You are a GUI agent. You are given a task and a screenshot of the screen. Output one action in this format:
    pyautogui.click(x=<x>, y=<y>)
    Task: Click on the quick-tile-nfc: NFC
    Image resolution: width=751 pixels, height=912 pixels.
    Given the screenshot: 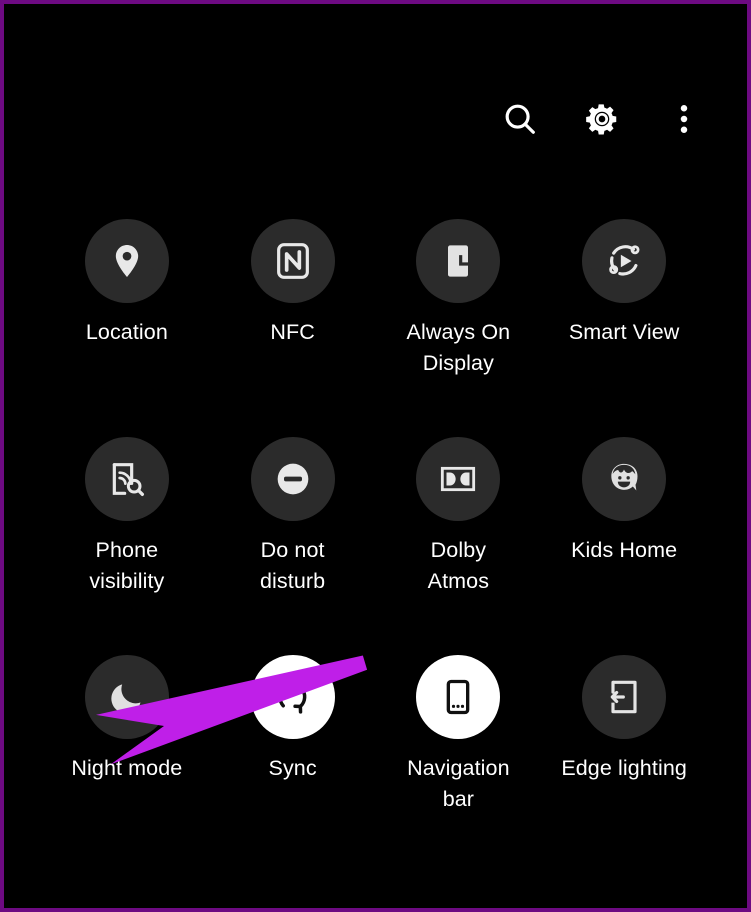 What is the action you would take?
    pyautogui.click(x=293, y=299)
    